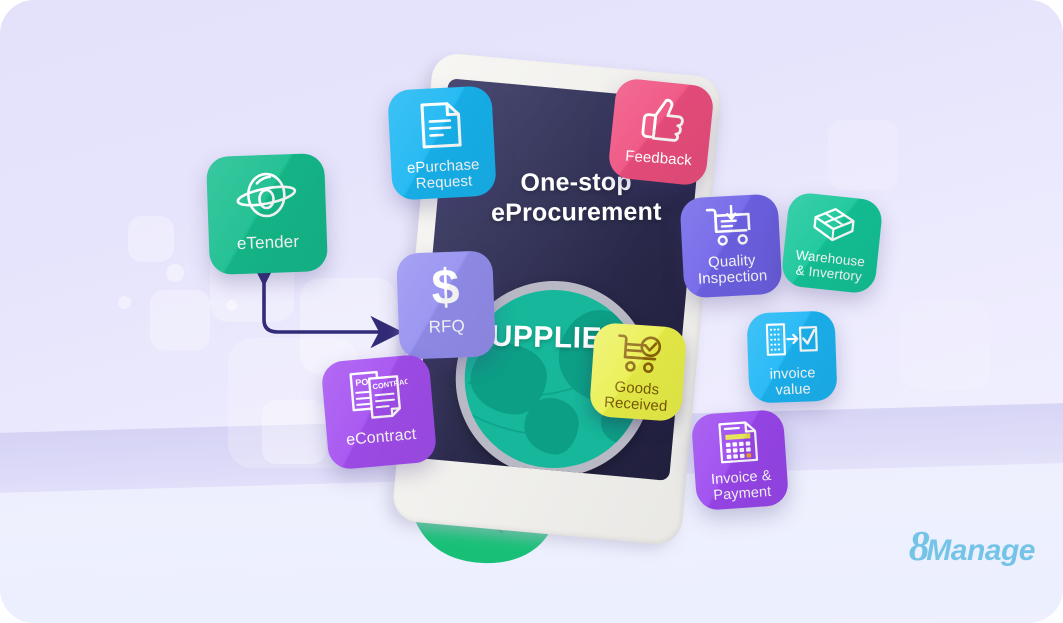  I want to click on tile-label: Invoice & Payment, so click(741, 485).